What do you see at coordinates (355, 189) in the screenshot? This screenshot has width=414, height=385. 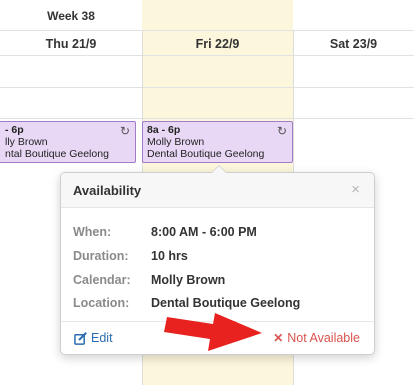 I see `close-icon: ×` at bounding box center [355, 189].